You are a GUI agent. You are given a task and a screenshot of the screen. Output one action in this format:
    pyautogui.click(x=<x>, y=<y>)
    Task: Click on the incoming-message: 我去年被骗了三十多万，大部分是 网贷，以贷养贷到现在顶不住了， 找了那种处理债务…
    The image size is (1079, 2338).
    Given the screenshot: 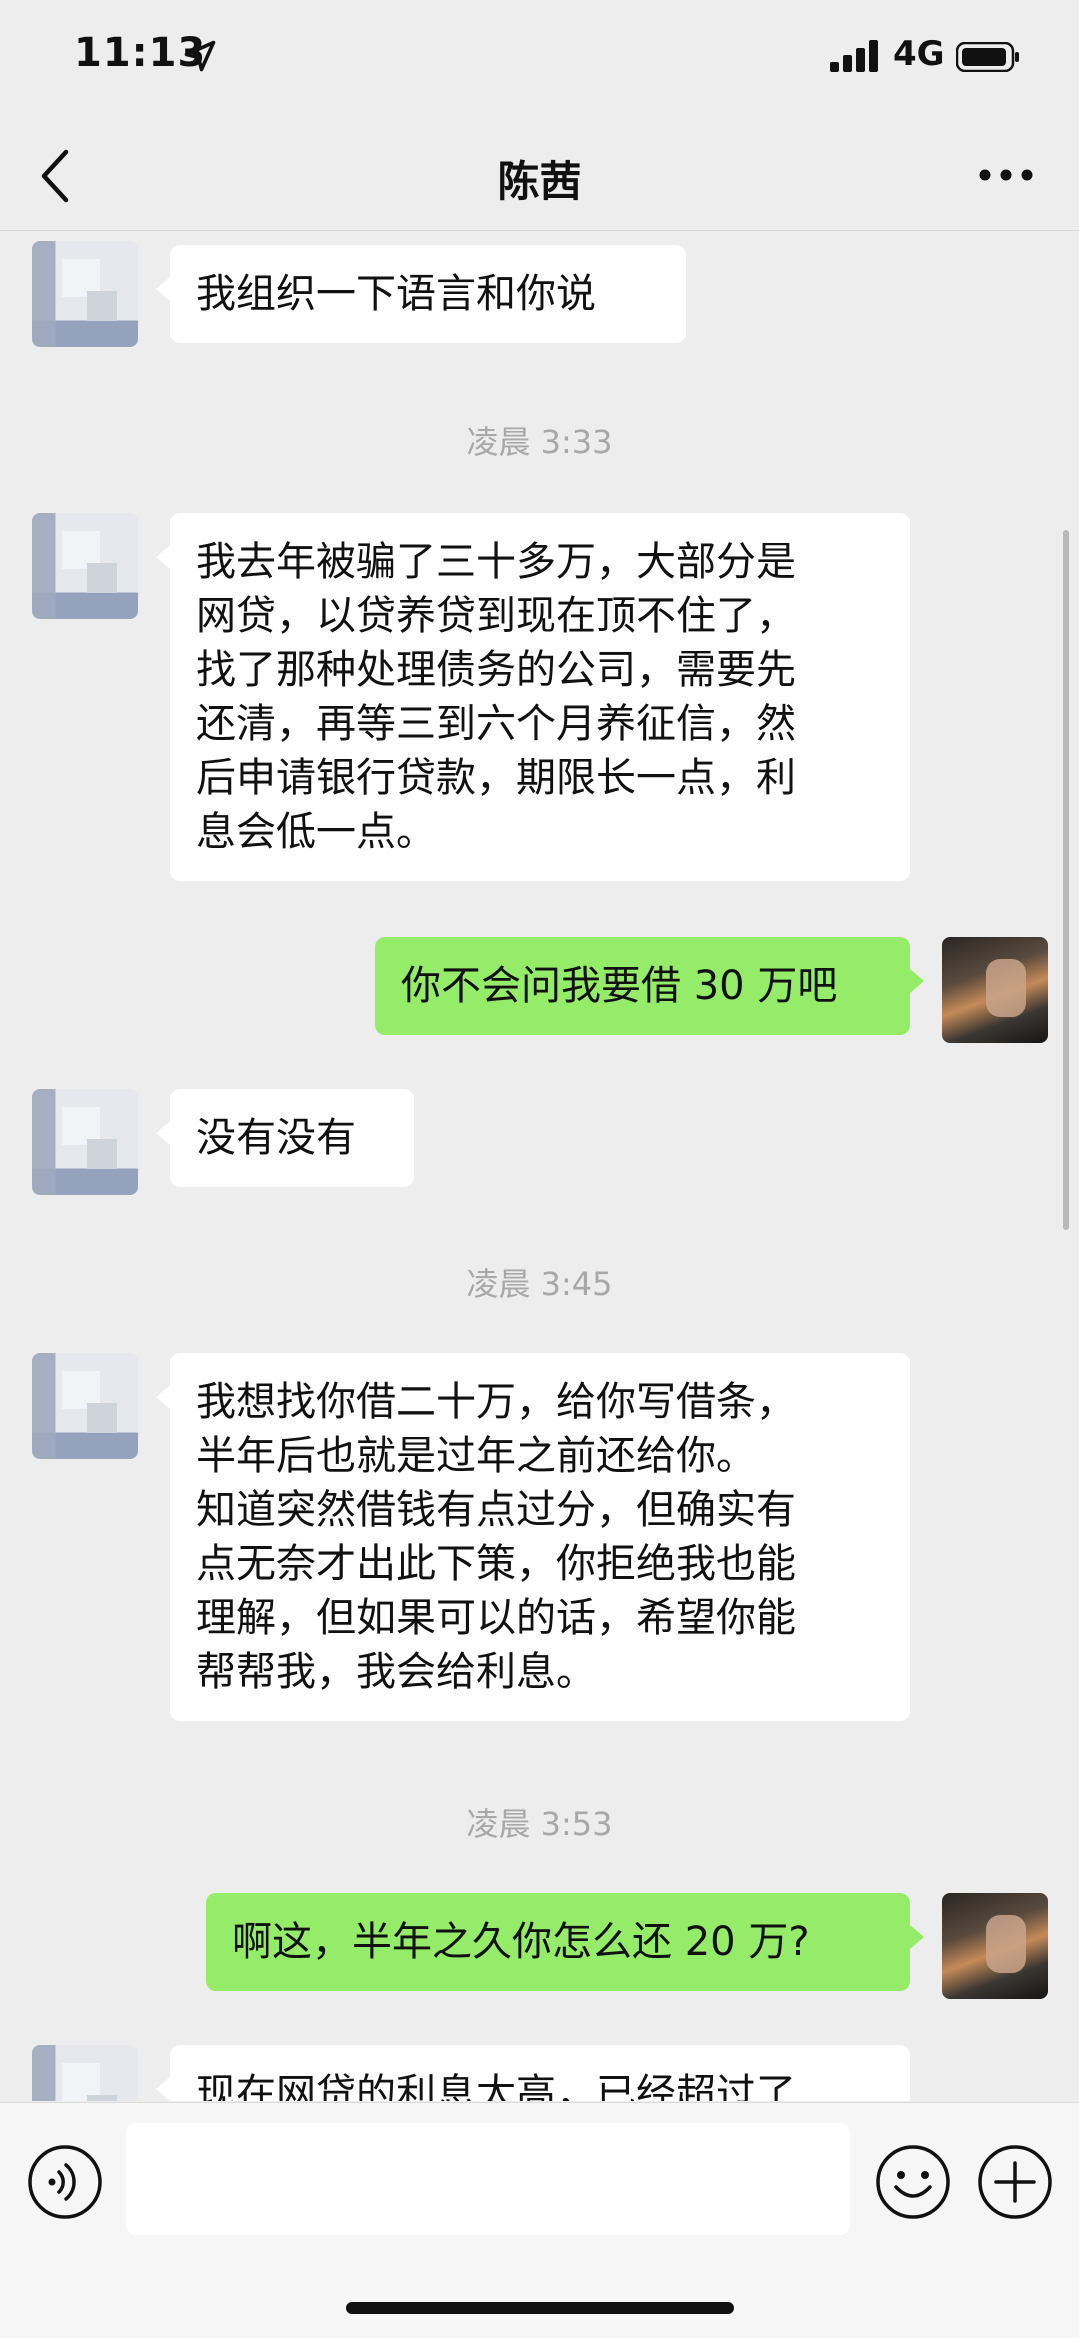 What is the action you would take?
    pyautogui.click(x=533, y=697)
    